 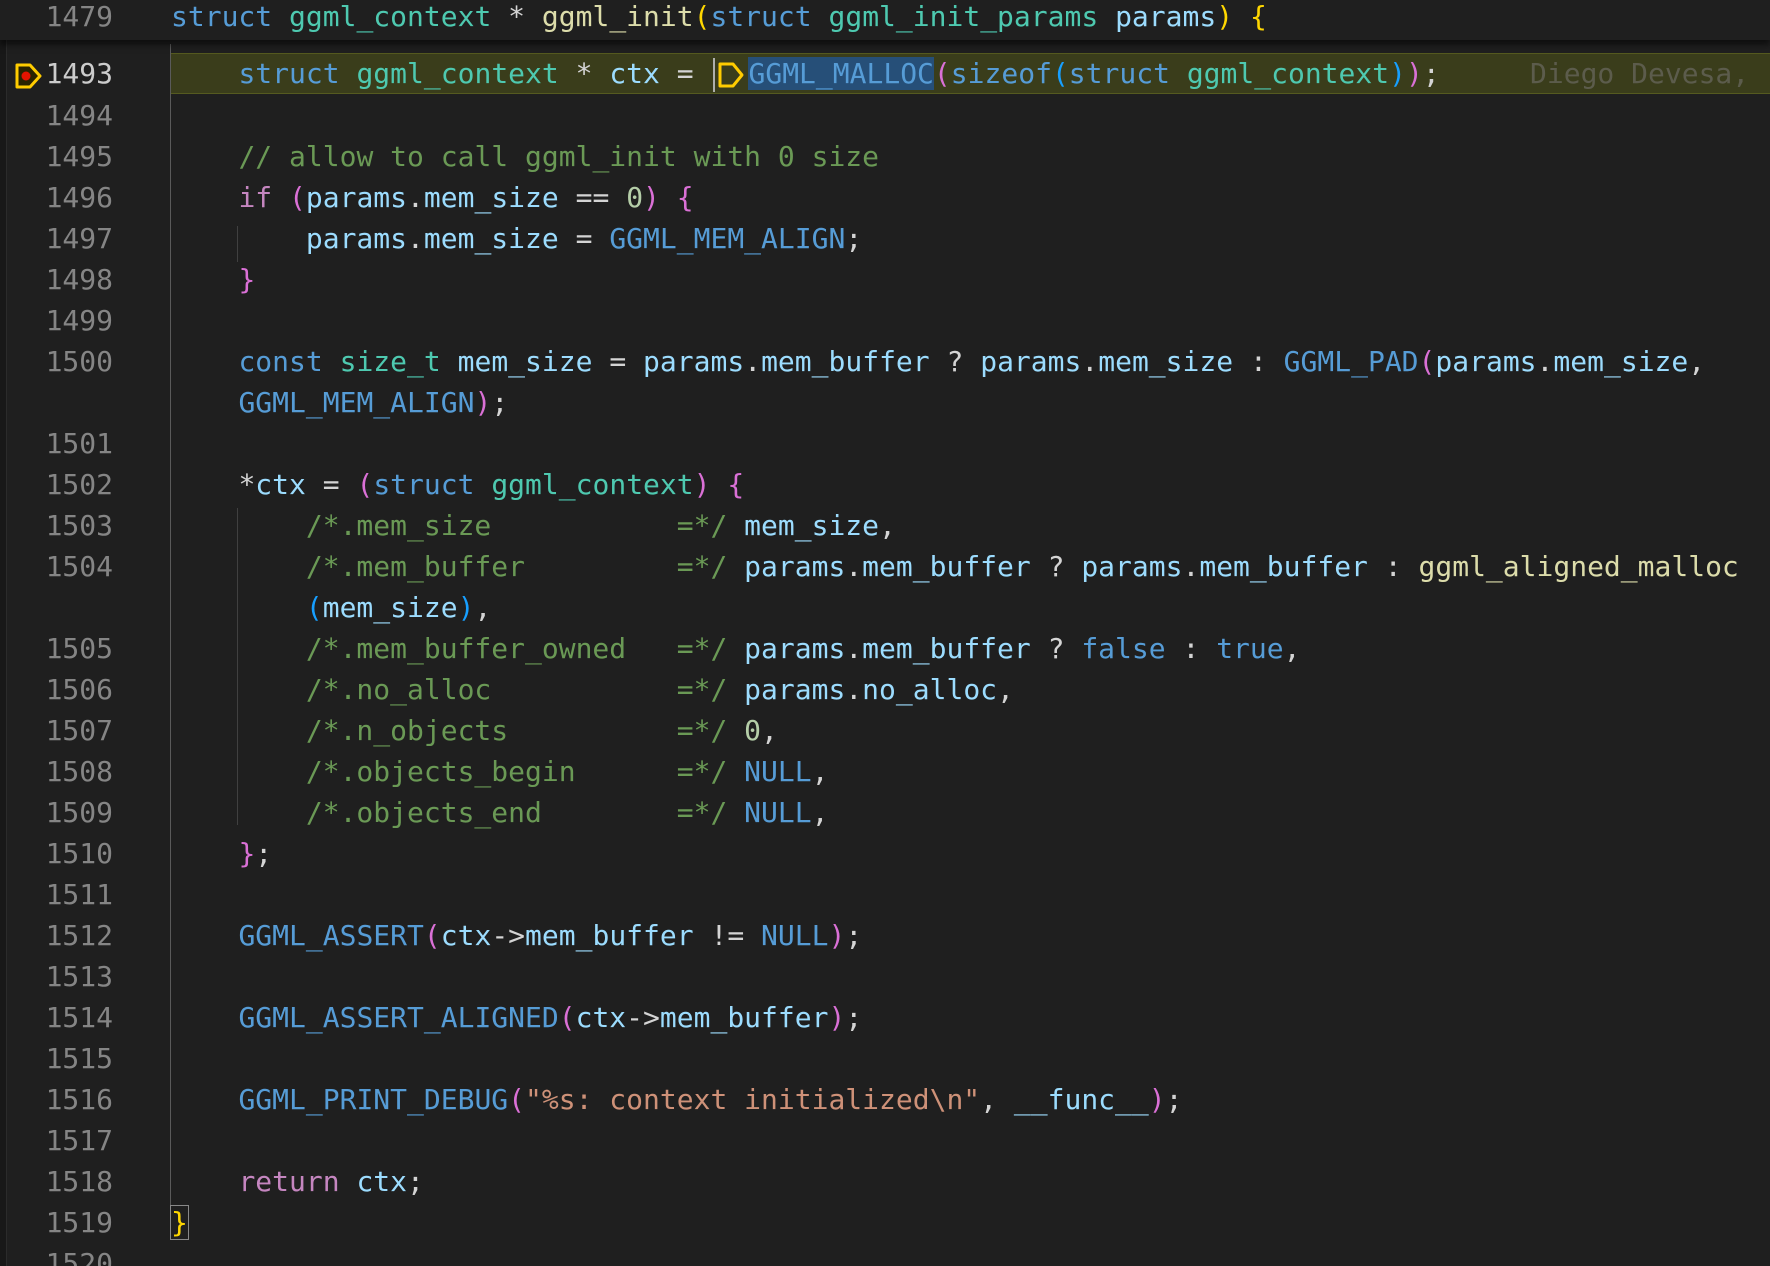 I want to click on token-variable: ctx, so click(x=466, y=935).